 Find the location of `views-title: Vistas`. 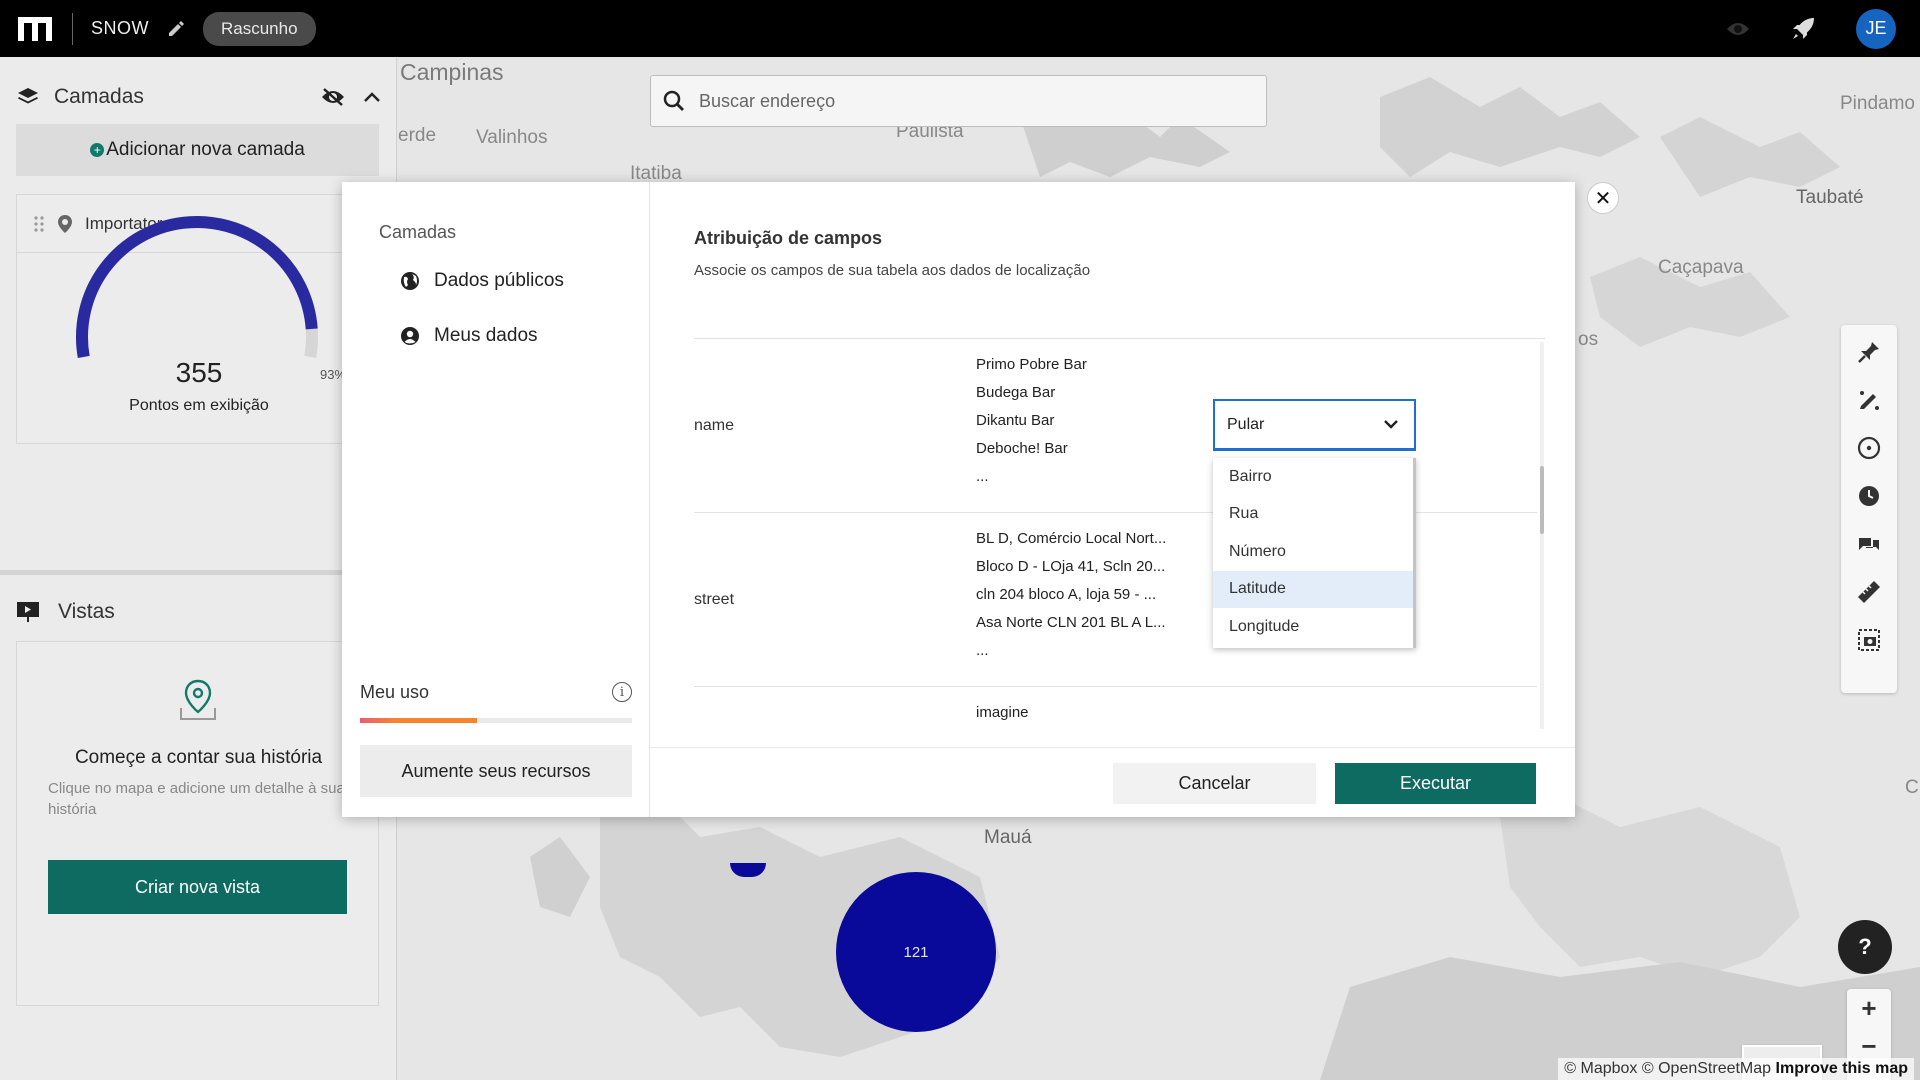

views-title: Vistas is located at coordinates (86, 611).